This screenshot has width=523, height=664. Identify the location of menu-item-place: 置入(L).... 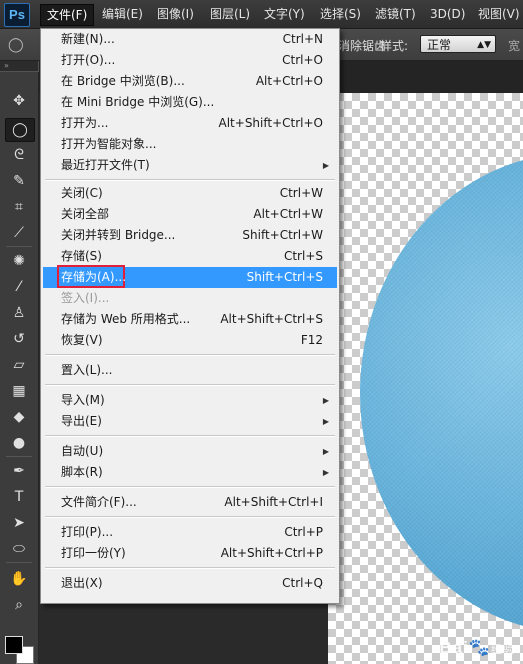
(190, 370).